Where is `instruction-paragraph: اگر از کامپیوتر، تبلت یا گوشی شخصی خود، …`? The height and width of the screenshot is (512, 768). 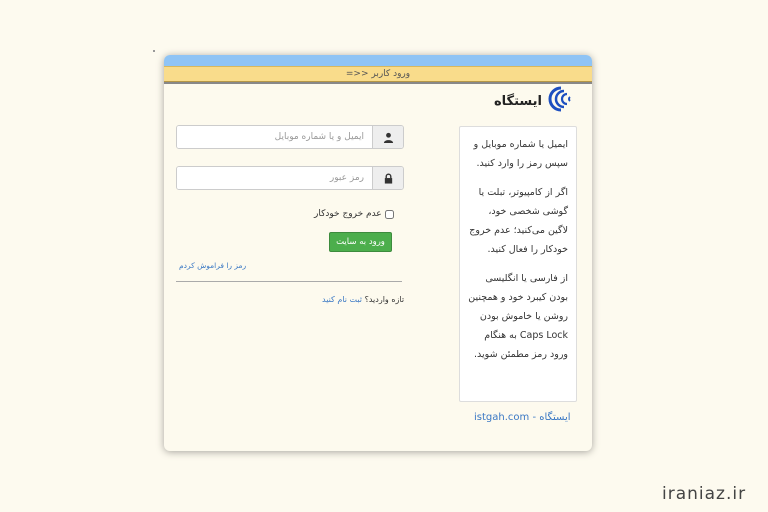 instruction-paragraph: اگر از کامپیوتر، تبلت یا گوشی شخصی خود، … is located at coordinates (518, 221).